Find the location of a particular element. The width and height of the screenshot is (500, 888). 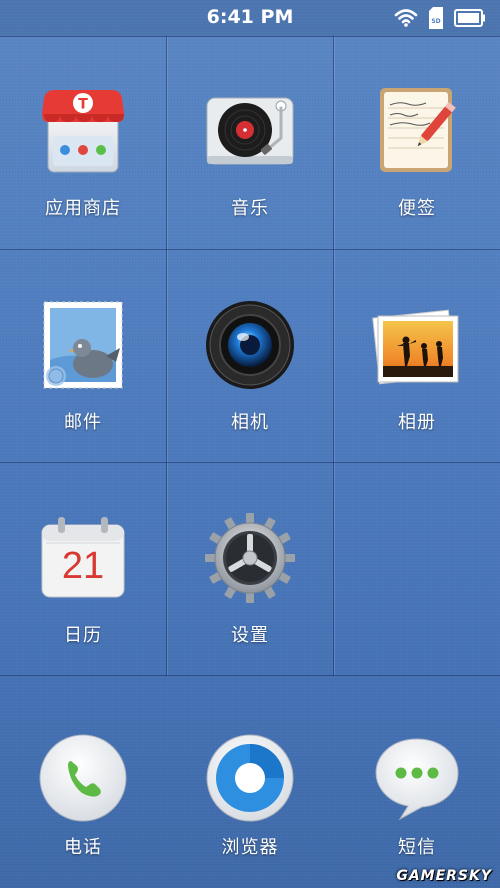

sms-dock-item: 短信 is located at coordinates (417, 796).